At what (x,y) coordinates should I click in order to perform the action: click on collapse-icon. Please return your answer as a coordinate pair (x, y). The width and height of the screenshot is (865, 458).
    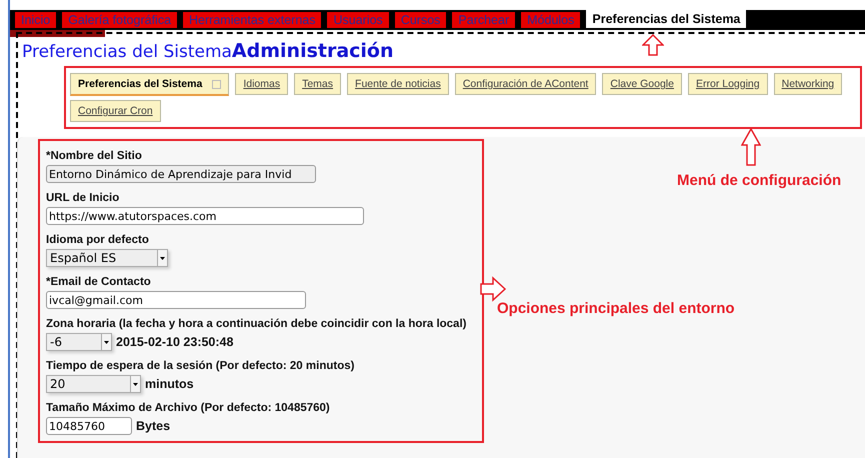
    Looking at the image, I should click on (217, 84).